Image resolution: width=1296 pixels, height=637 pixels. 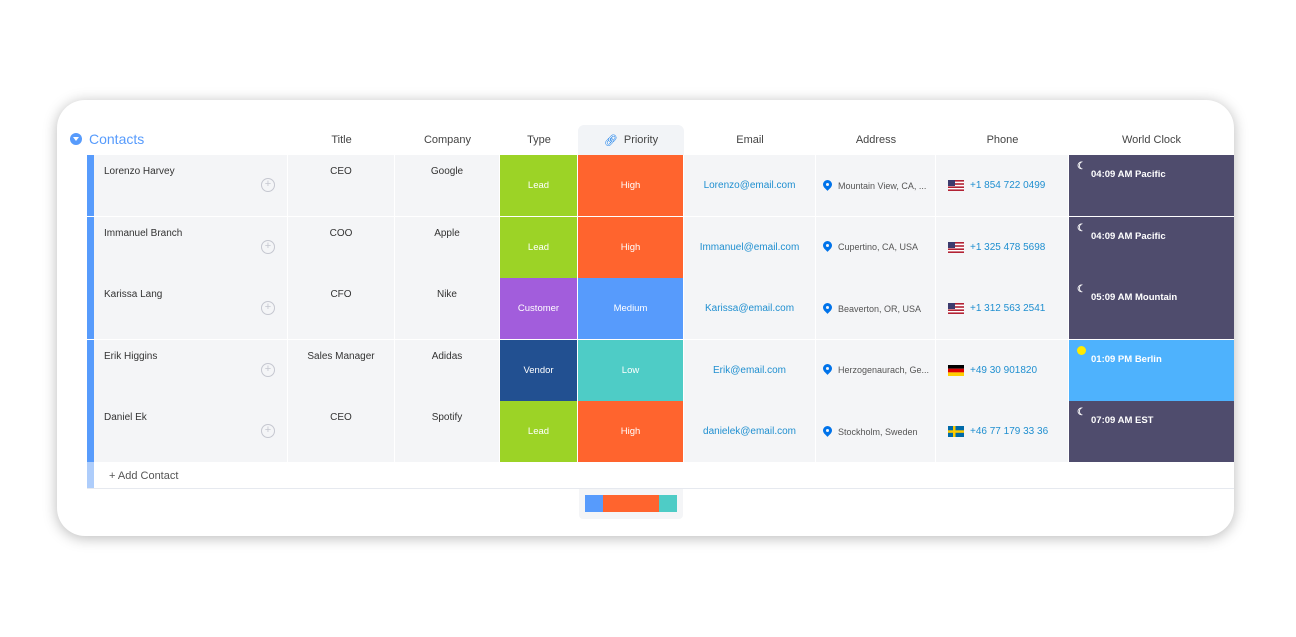 I want to click on type-status: Customer, so click(x=539, y=308).